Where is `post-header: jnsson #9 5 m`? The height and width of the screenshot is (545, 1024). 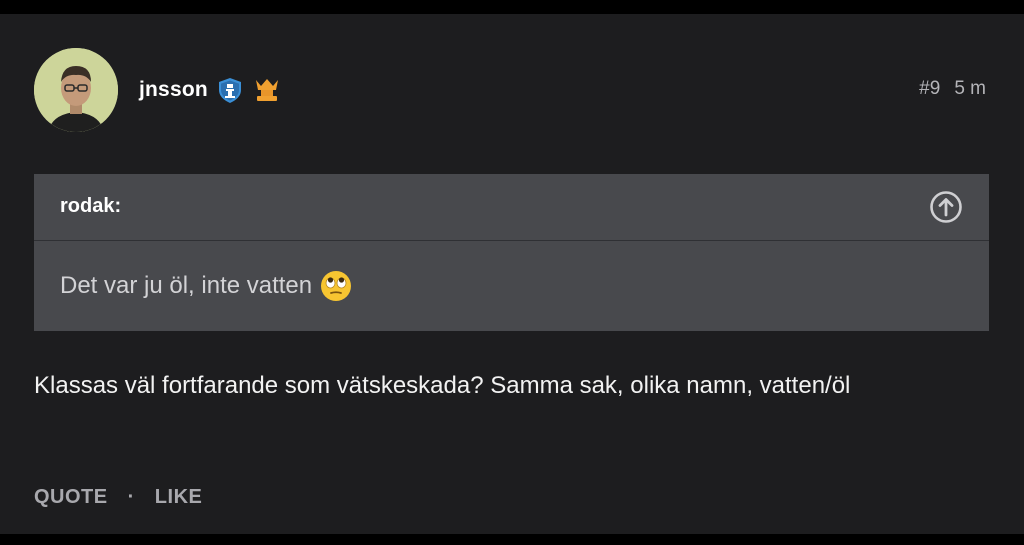
post-header: jnsson #9 5 m is located at coordinates (510, 90).